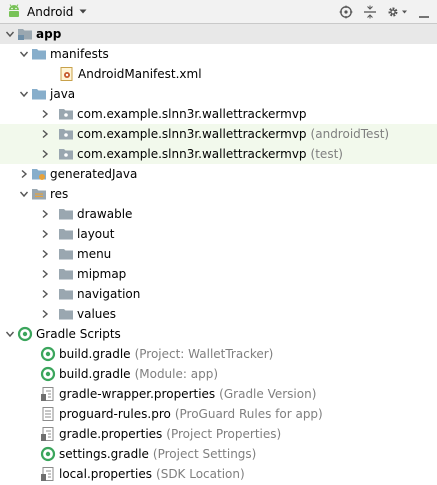  I want to click on tree-node-label: mipmap, so click(102, 274).